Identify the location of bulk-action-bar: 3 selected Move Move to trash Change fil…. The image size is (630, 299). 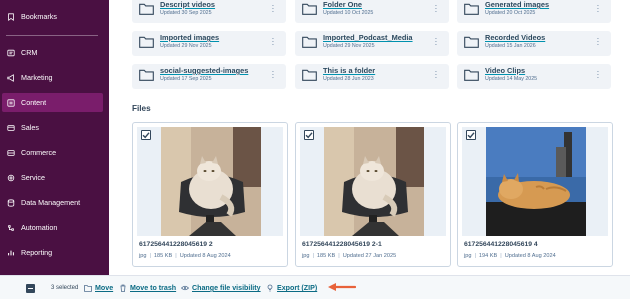
(315, 287).